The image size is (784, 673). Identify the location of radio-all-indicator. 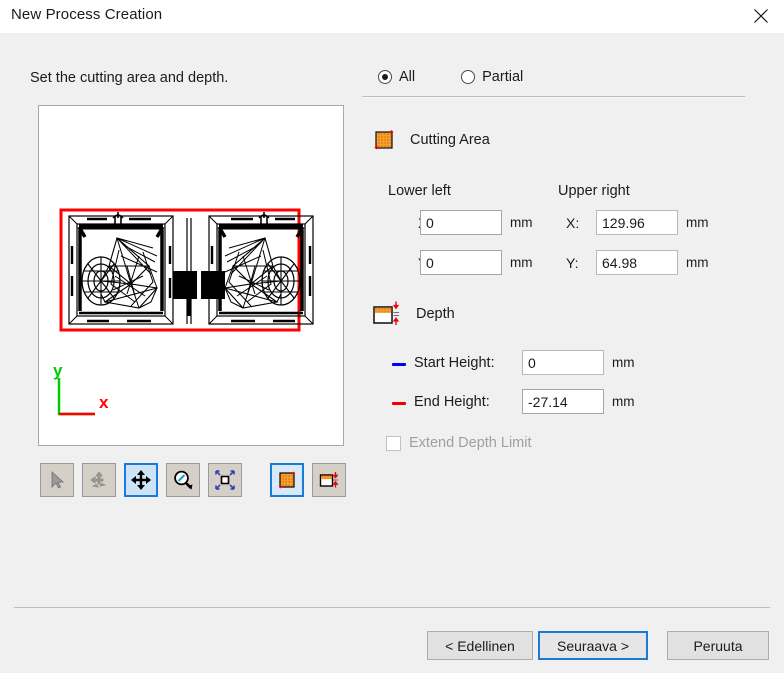
(385, 77).